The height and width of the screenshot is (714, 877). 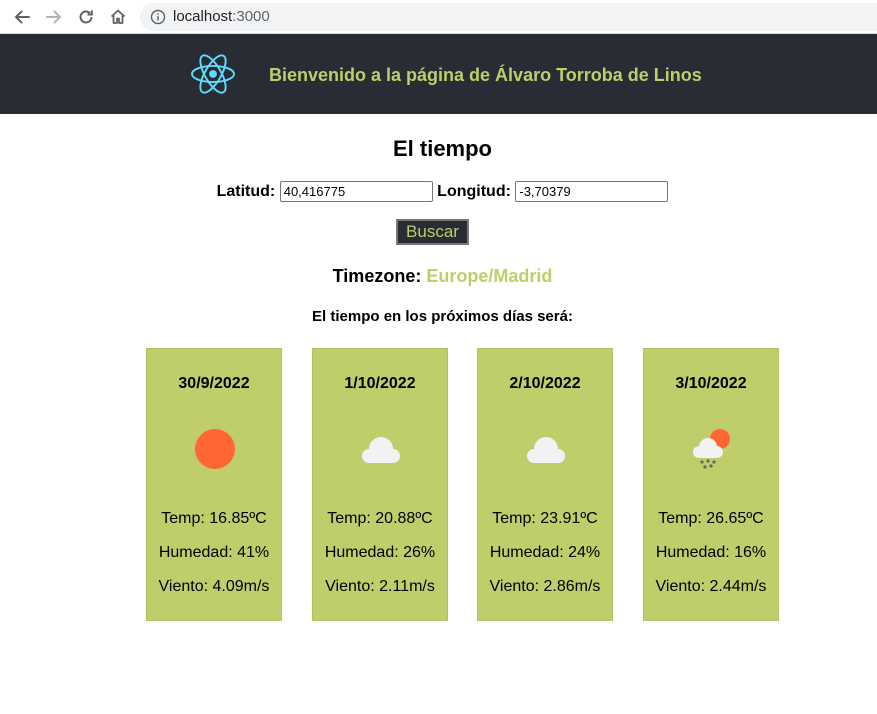 What do you see at coordinates (711, 586) in the screenshot?
I see `forecast-wind: Viento: 2.44m/s` at bounding box center [711, 586].